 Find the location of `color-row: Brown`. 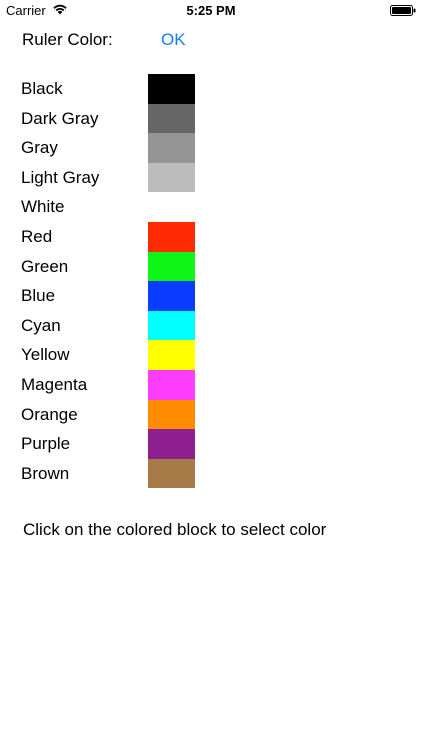

color-row: Brown is located at coordinates (211, 473).